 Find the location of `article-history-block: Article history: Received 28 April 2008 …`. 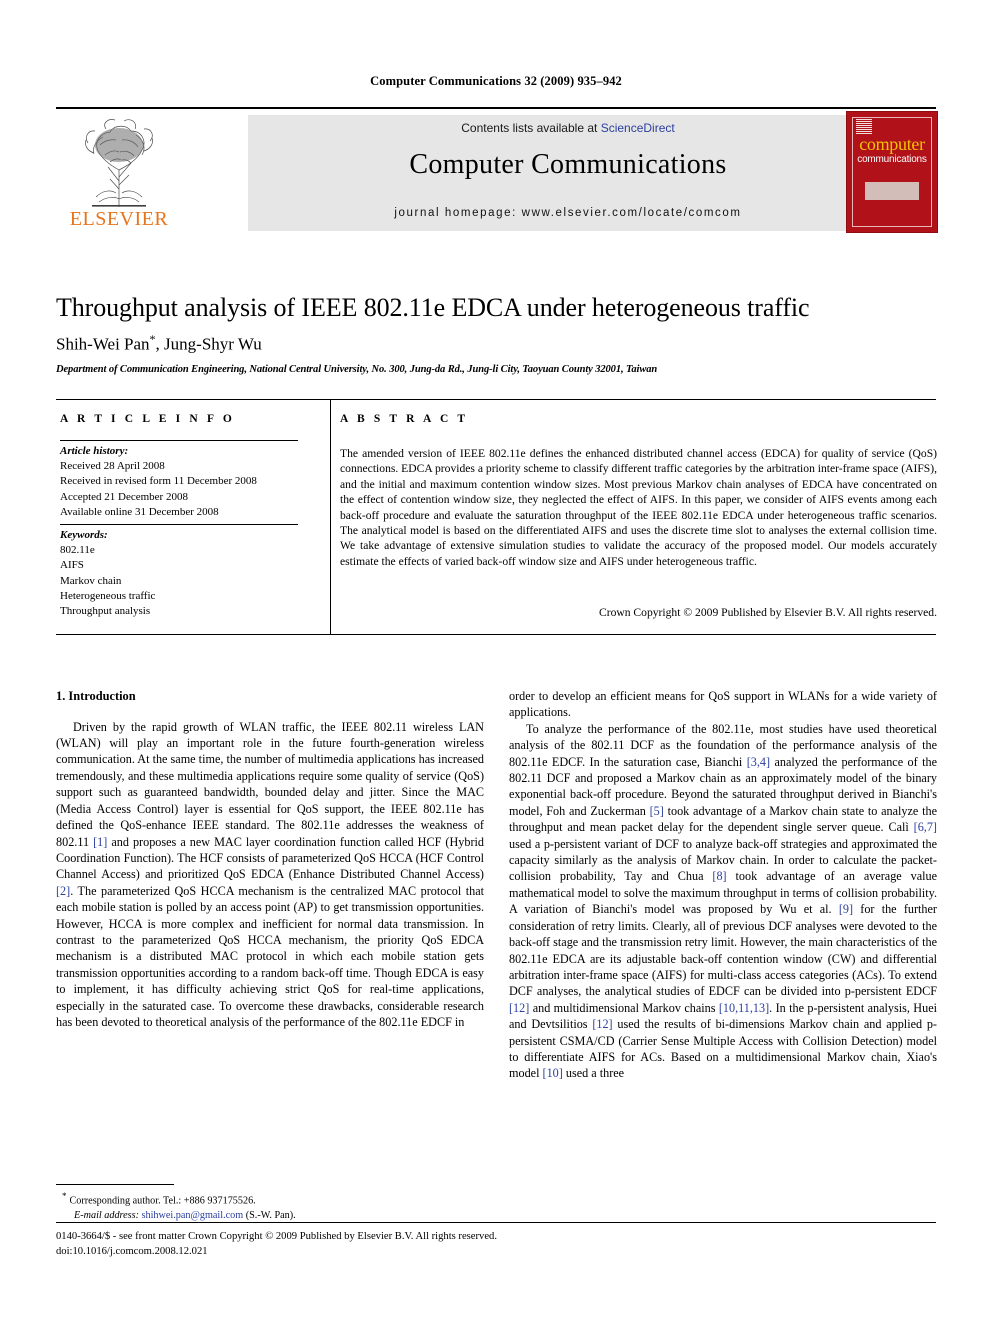

article-history-block: Article history: Received 28 April 2008 … is located at coordinates (185, 482).